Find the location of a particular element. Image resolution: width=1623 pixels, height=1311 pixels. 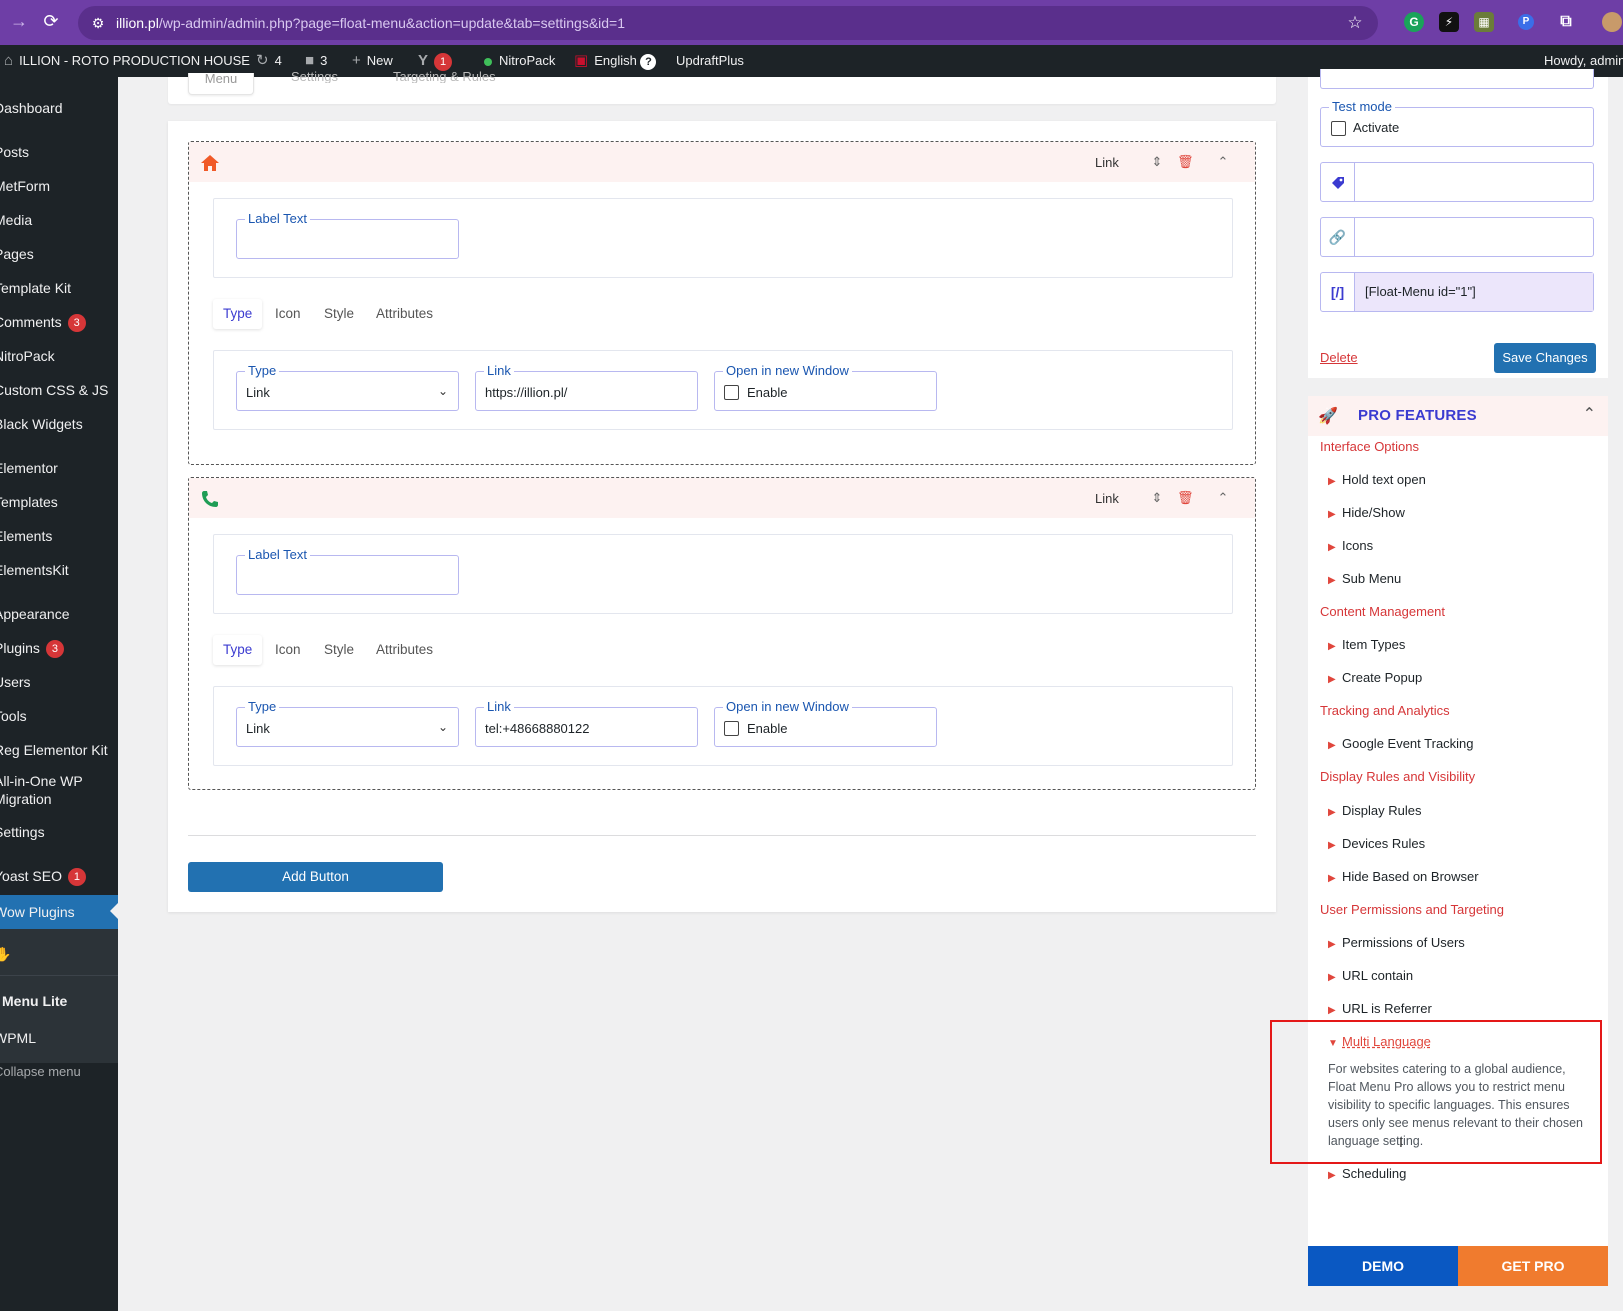

pro-item-scheduling: ▶ Scheduling is located at coordinates (1367, 1173).